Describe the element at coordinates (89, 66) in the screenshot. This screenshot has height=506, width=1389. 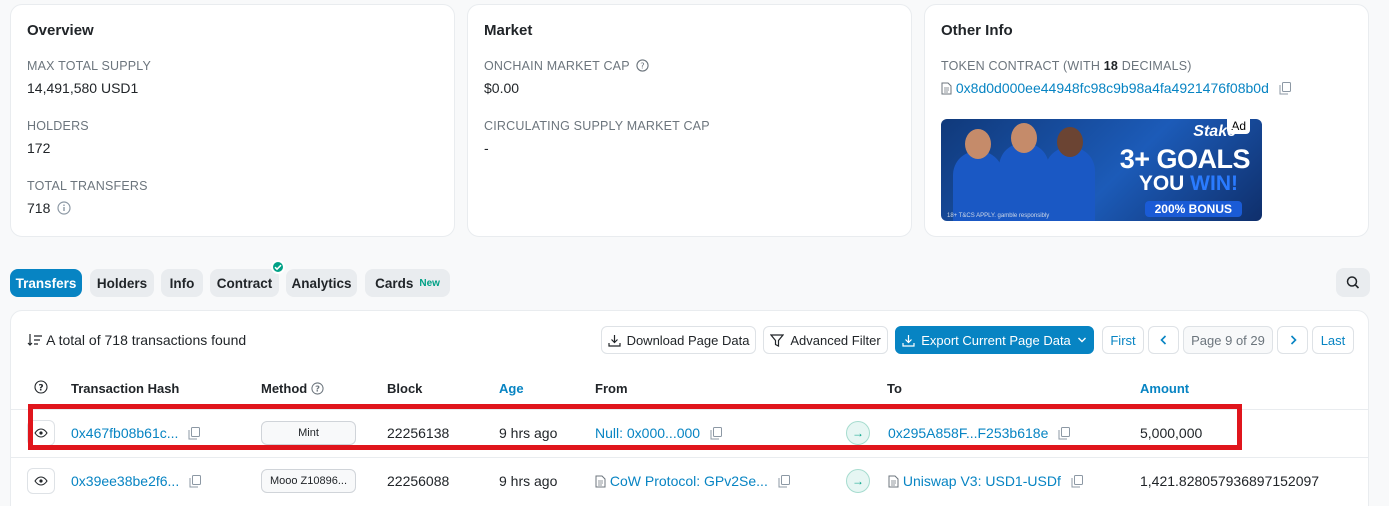
I see `max-supply-label: MAX TOTAL SUPPLY` at that location.